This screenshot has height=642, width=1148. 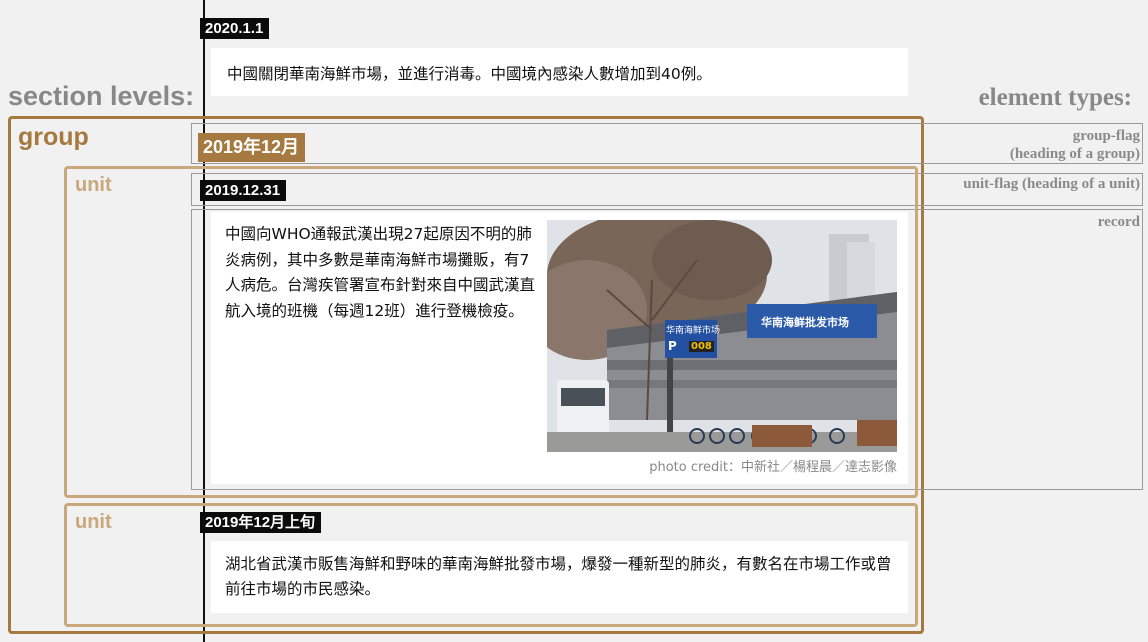 What do you see at coordinates (701, 346) in the screenshot?
I see `photo-sign-number: 008` at bounding box center [701, 346].